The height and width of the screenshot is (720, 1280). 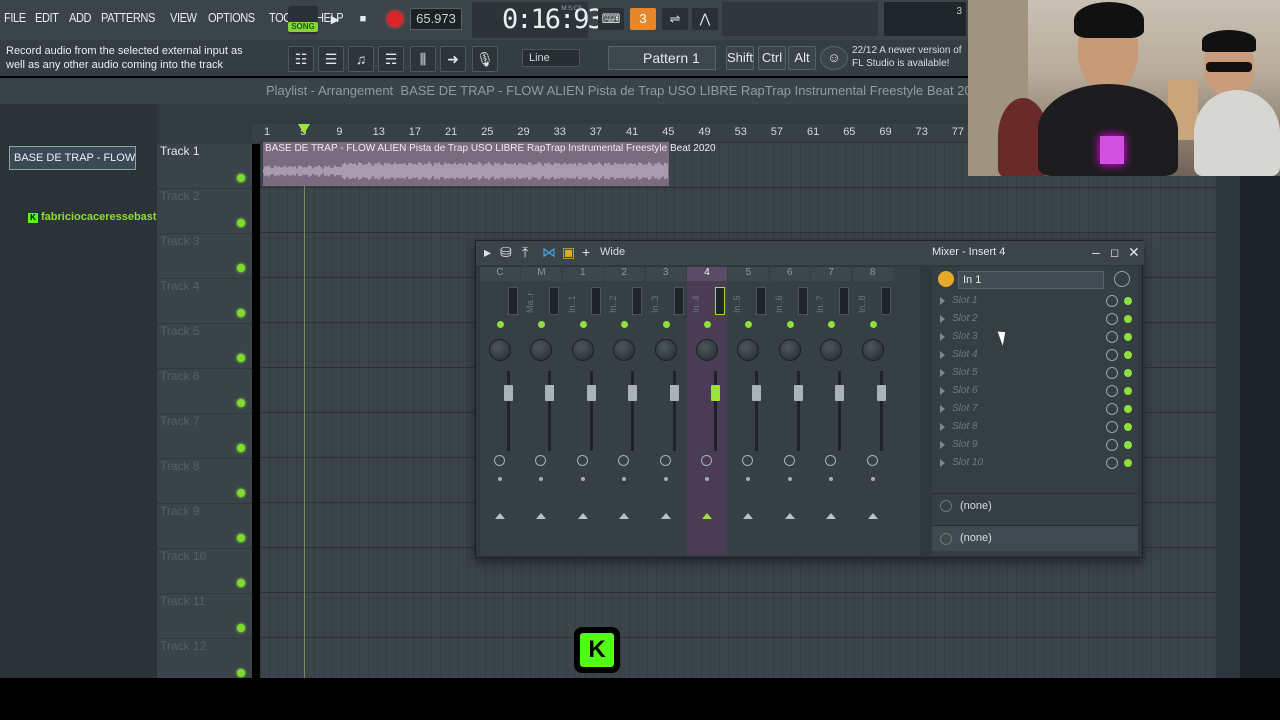 What do you see at coordinates (834, 58) in the screenshot?
I see `image-line-icon: ☺` at bounding box center [834, 58].